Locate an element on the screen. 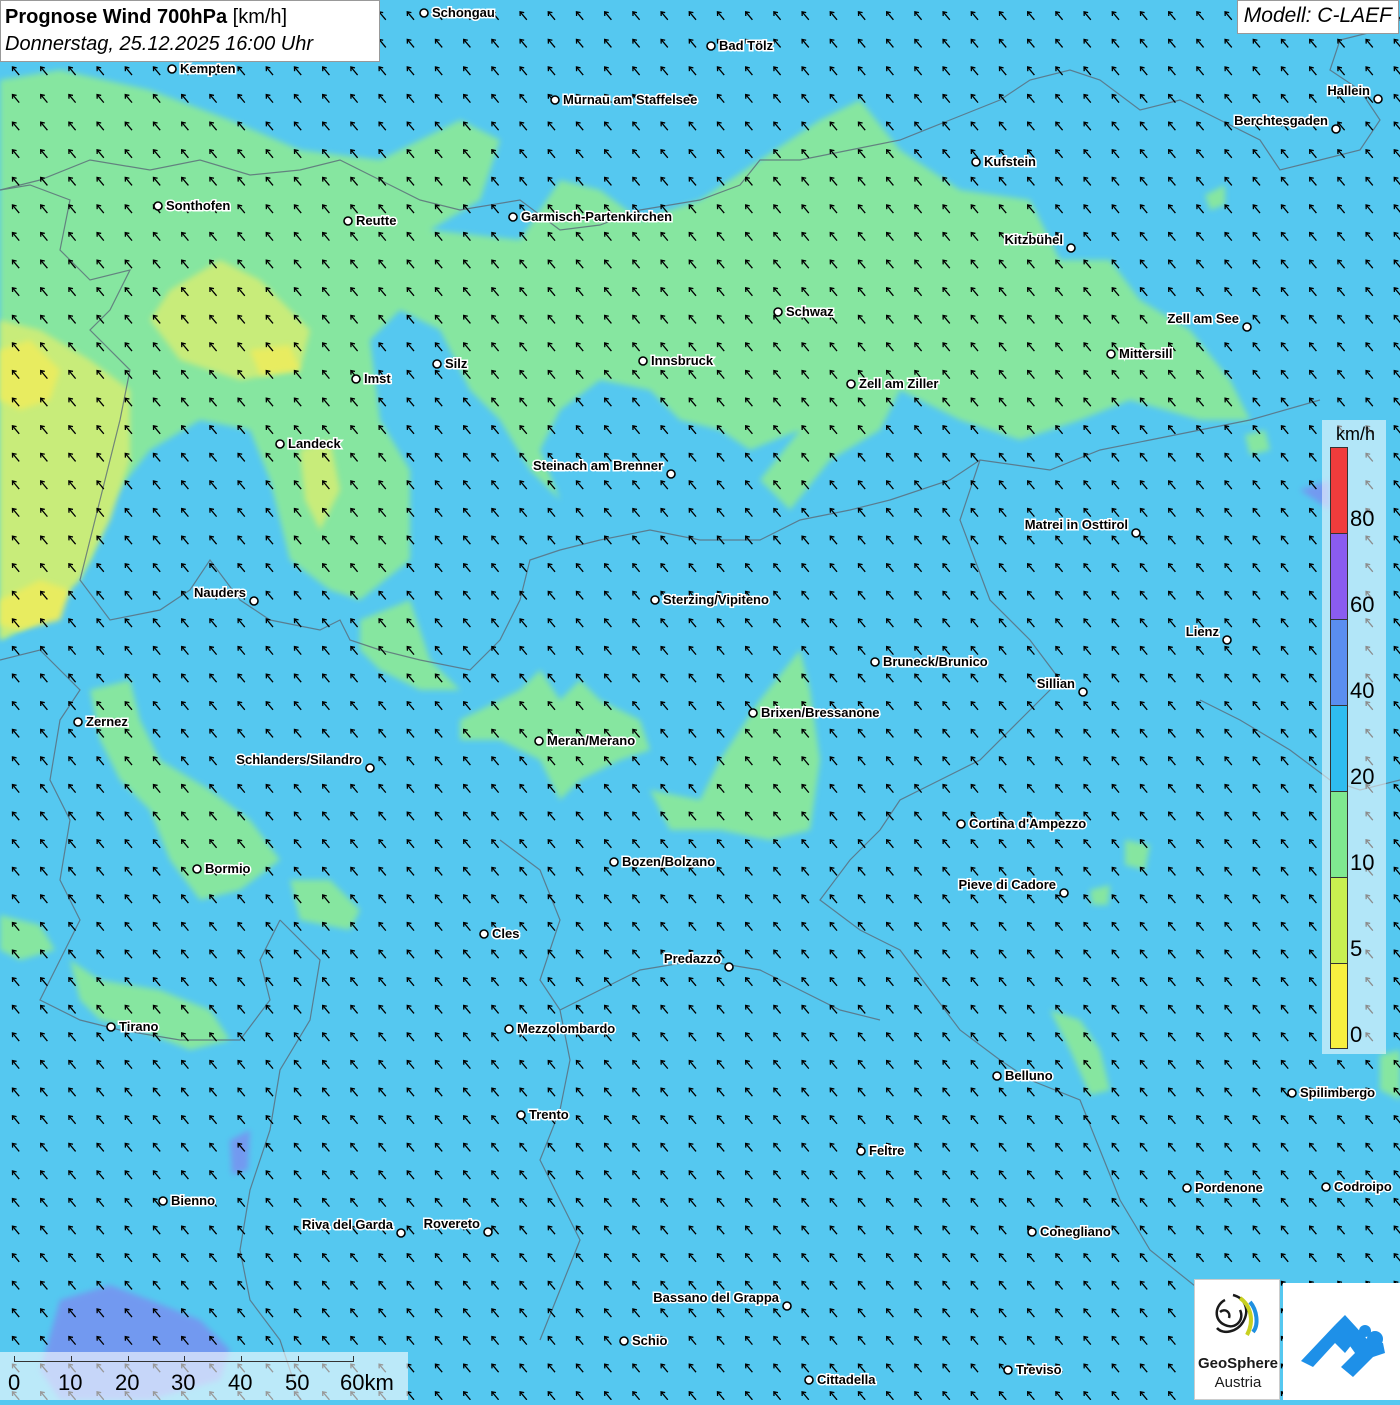 Image resolution: width=1400 pixels, height=1405 pixels. city-label: Feltre is located at coordinates (886, 1150).